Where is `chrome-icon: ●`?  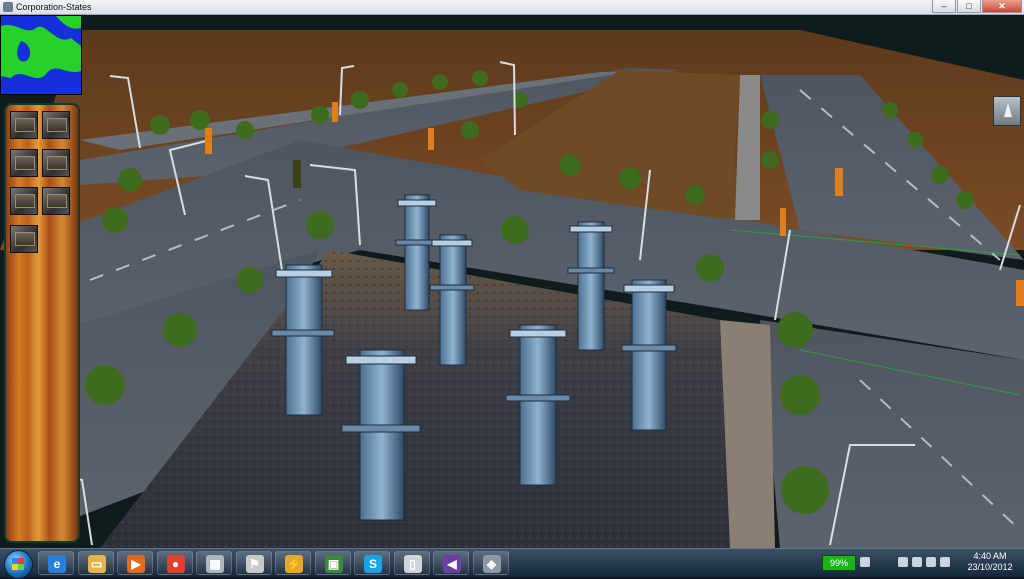
chrome-icon: ● is located at coordinates (175, 564).